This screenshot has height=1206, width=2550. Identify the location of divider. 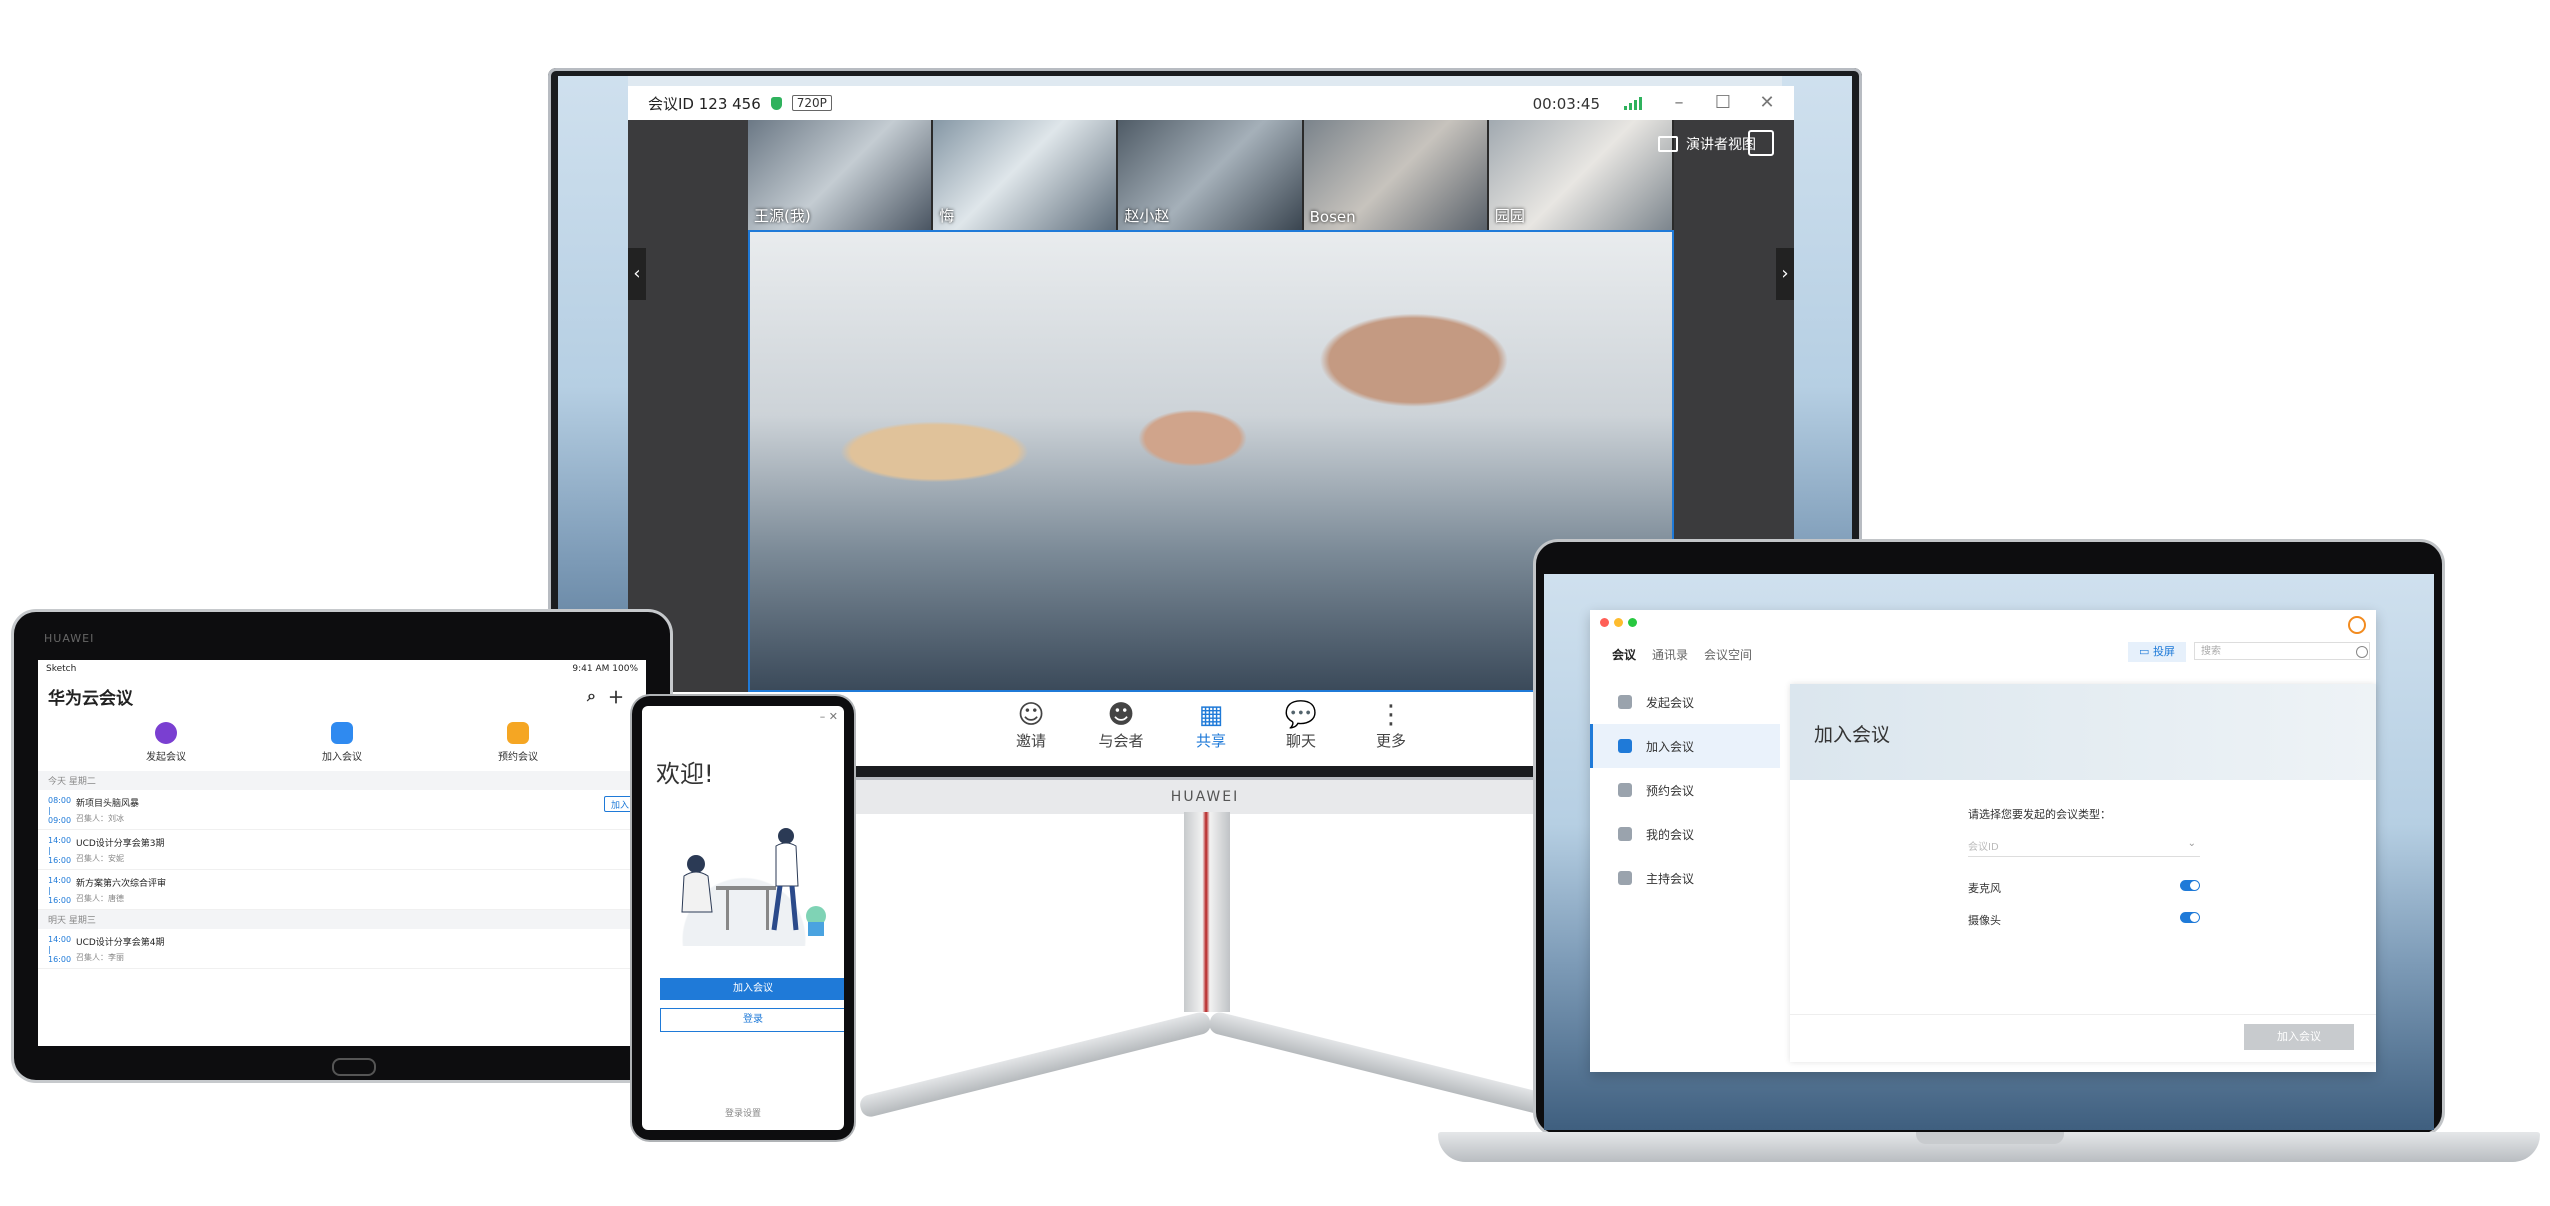
(2083, 1014).